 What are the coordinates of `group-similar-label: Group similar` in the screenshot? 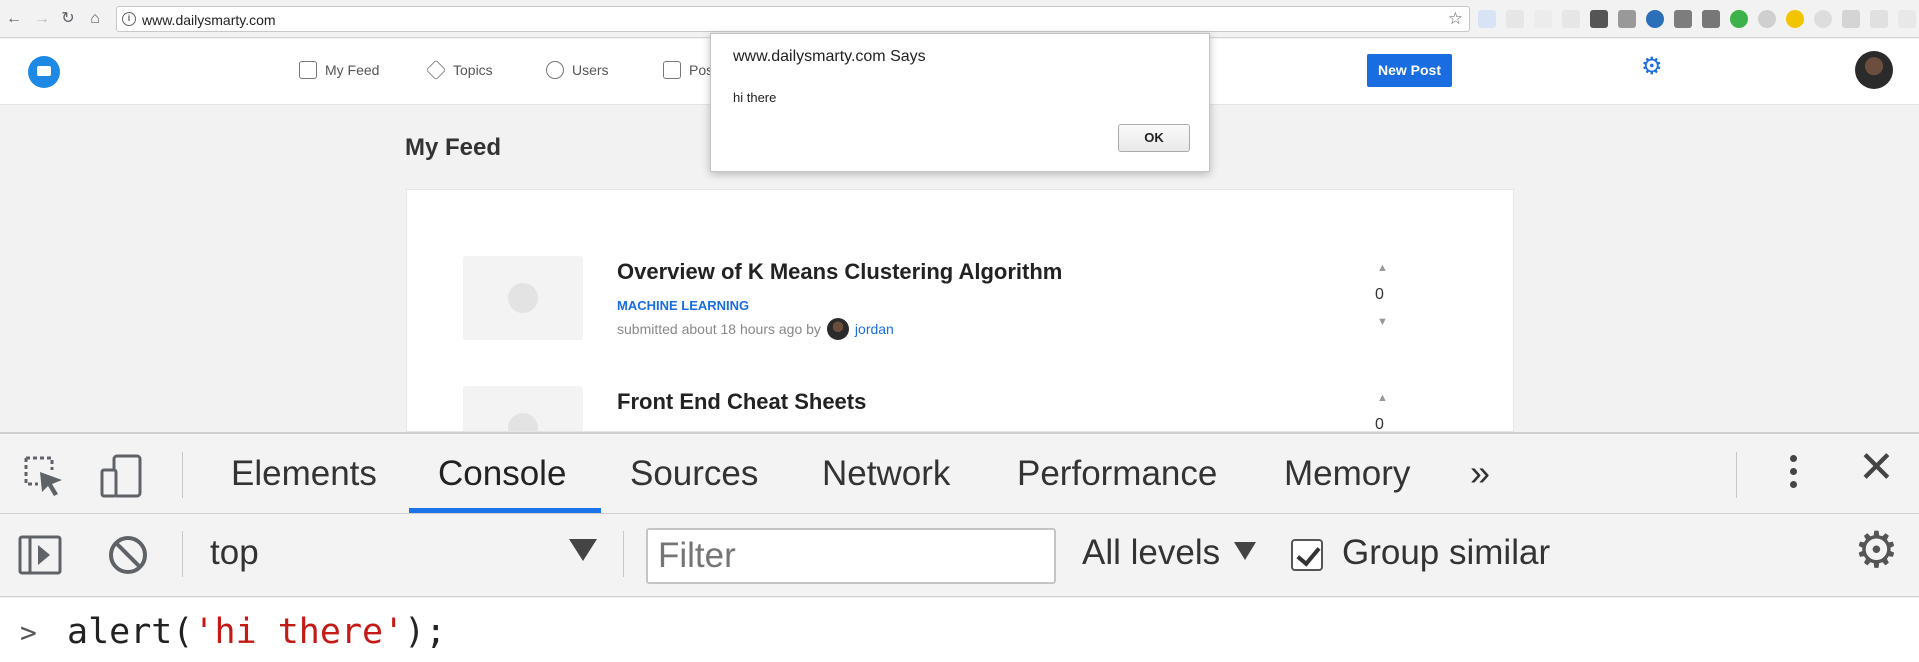 It's located at (1446, 553).